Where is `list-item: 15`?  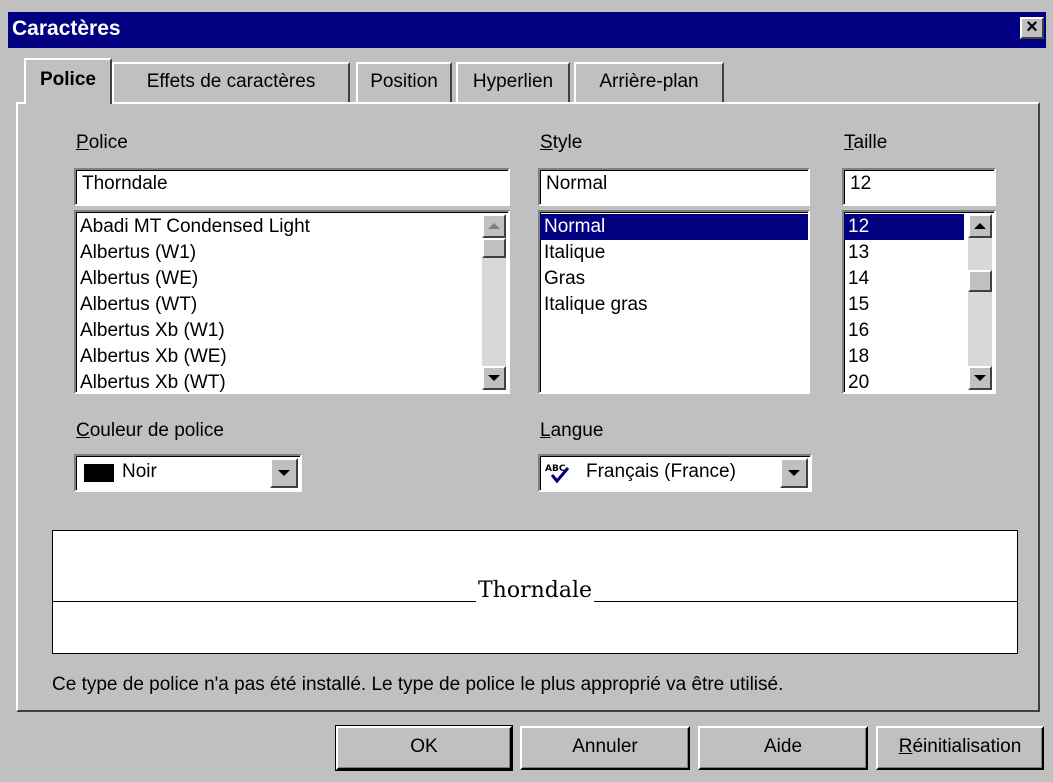
list-item: 15 is located at coordinates (904, 305).